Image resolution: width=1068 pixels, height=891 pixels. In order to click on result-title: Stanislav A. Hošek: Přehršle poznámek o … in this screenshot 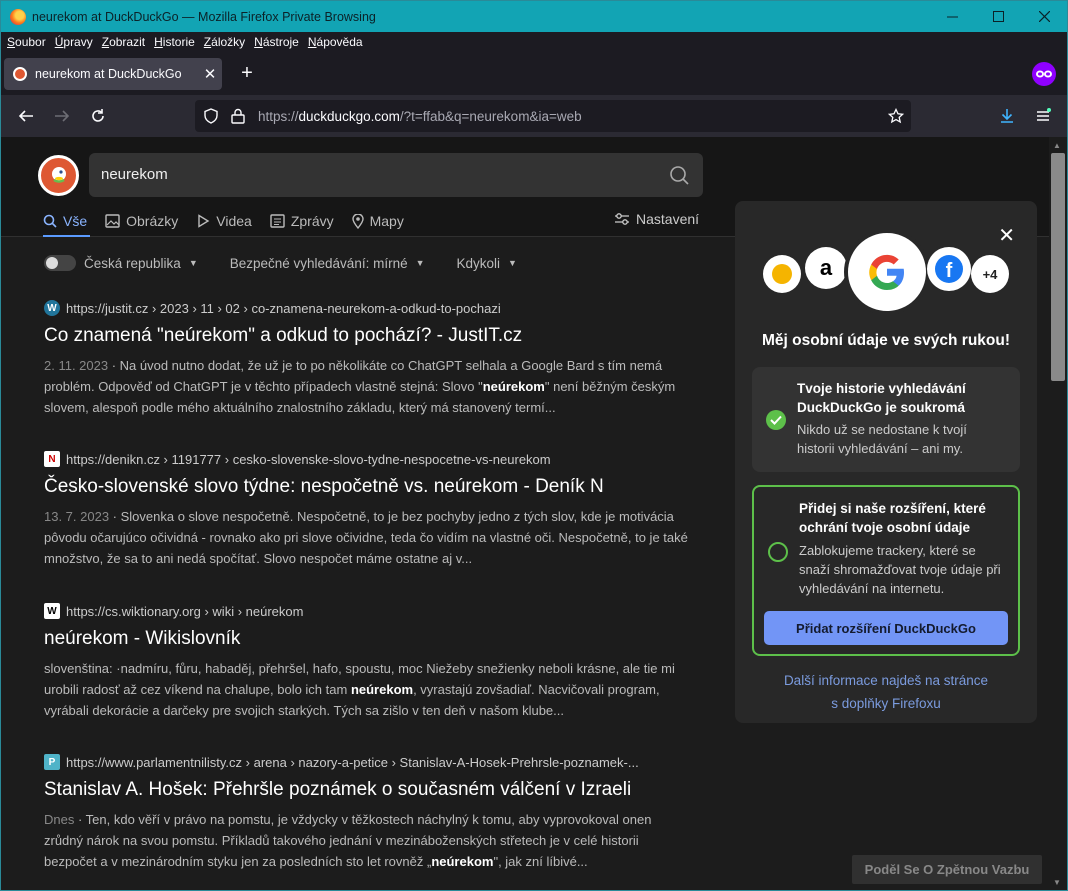, I will do `click(369, 790)`.